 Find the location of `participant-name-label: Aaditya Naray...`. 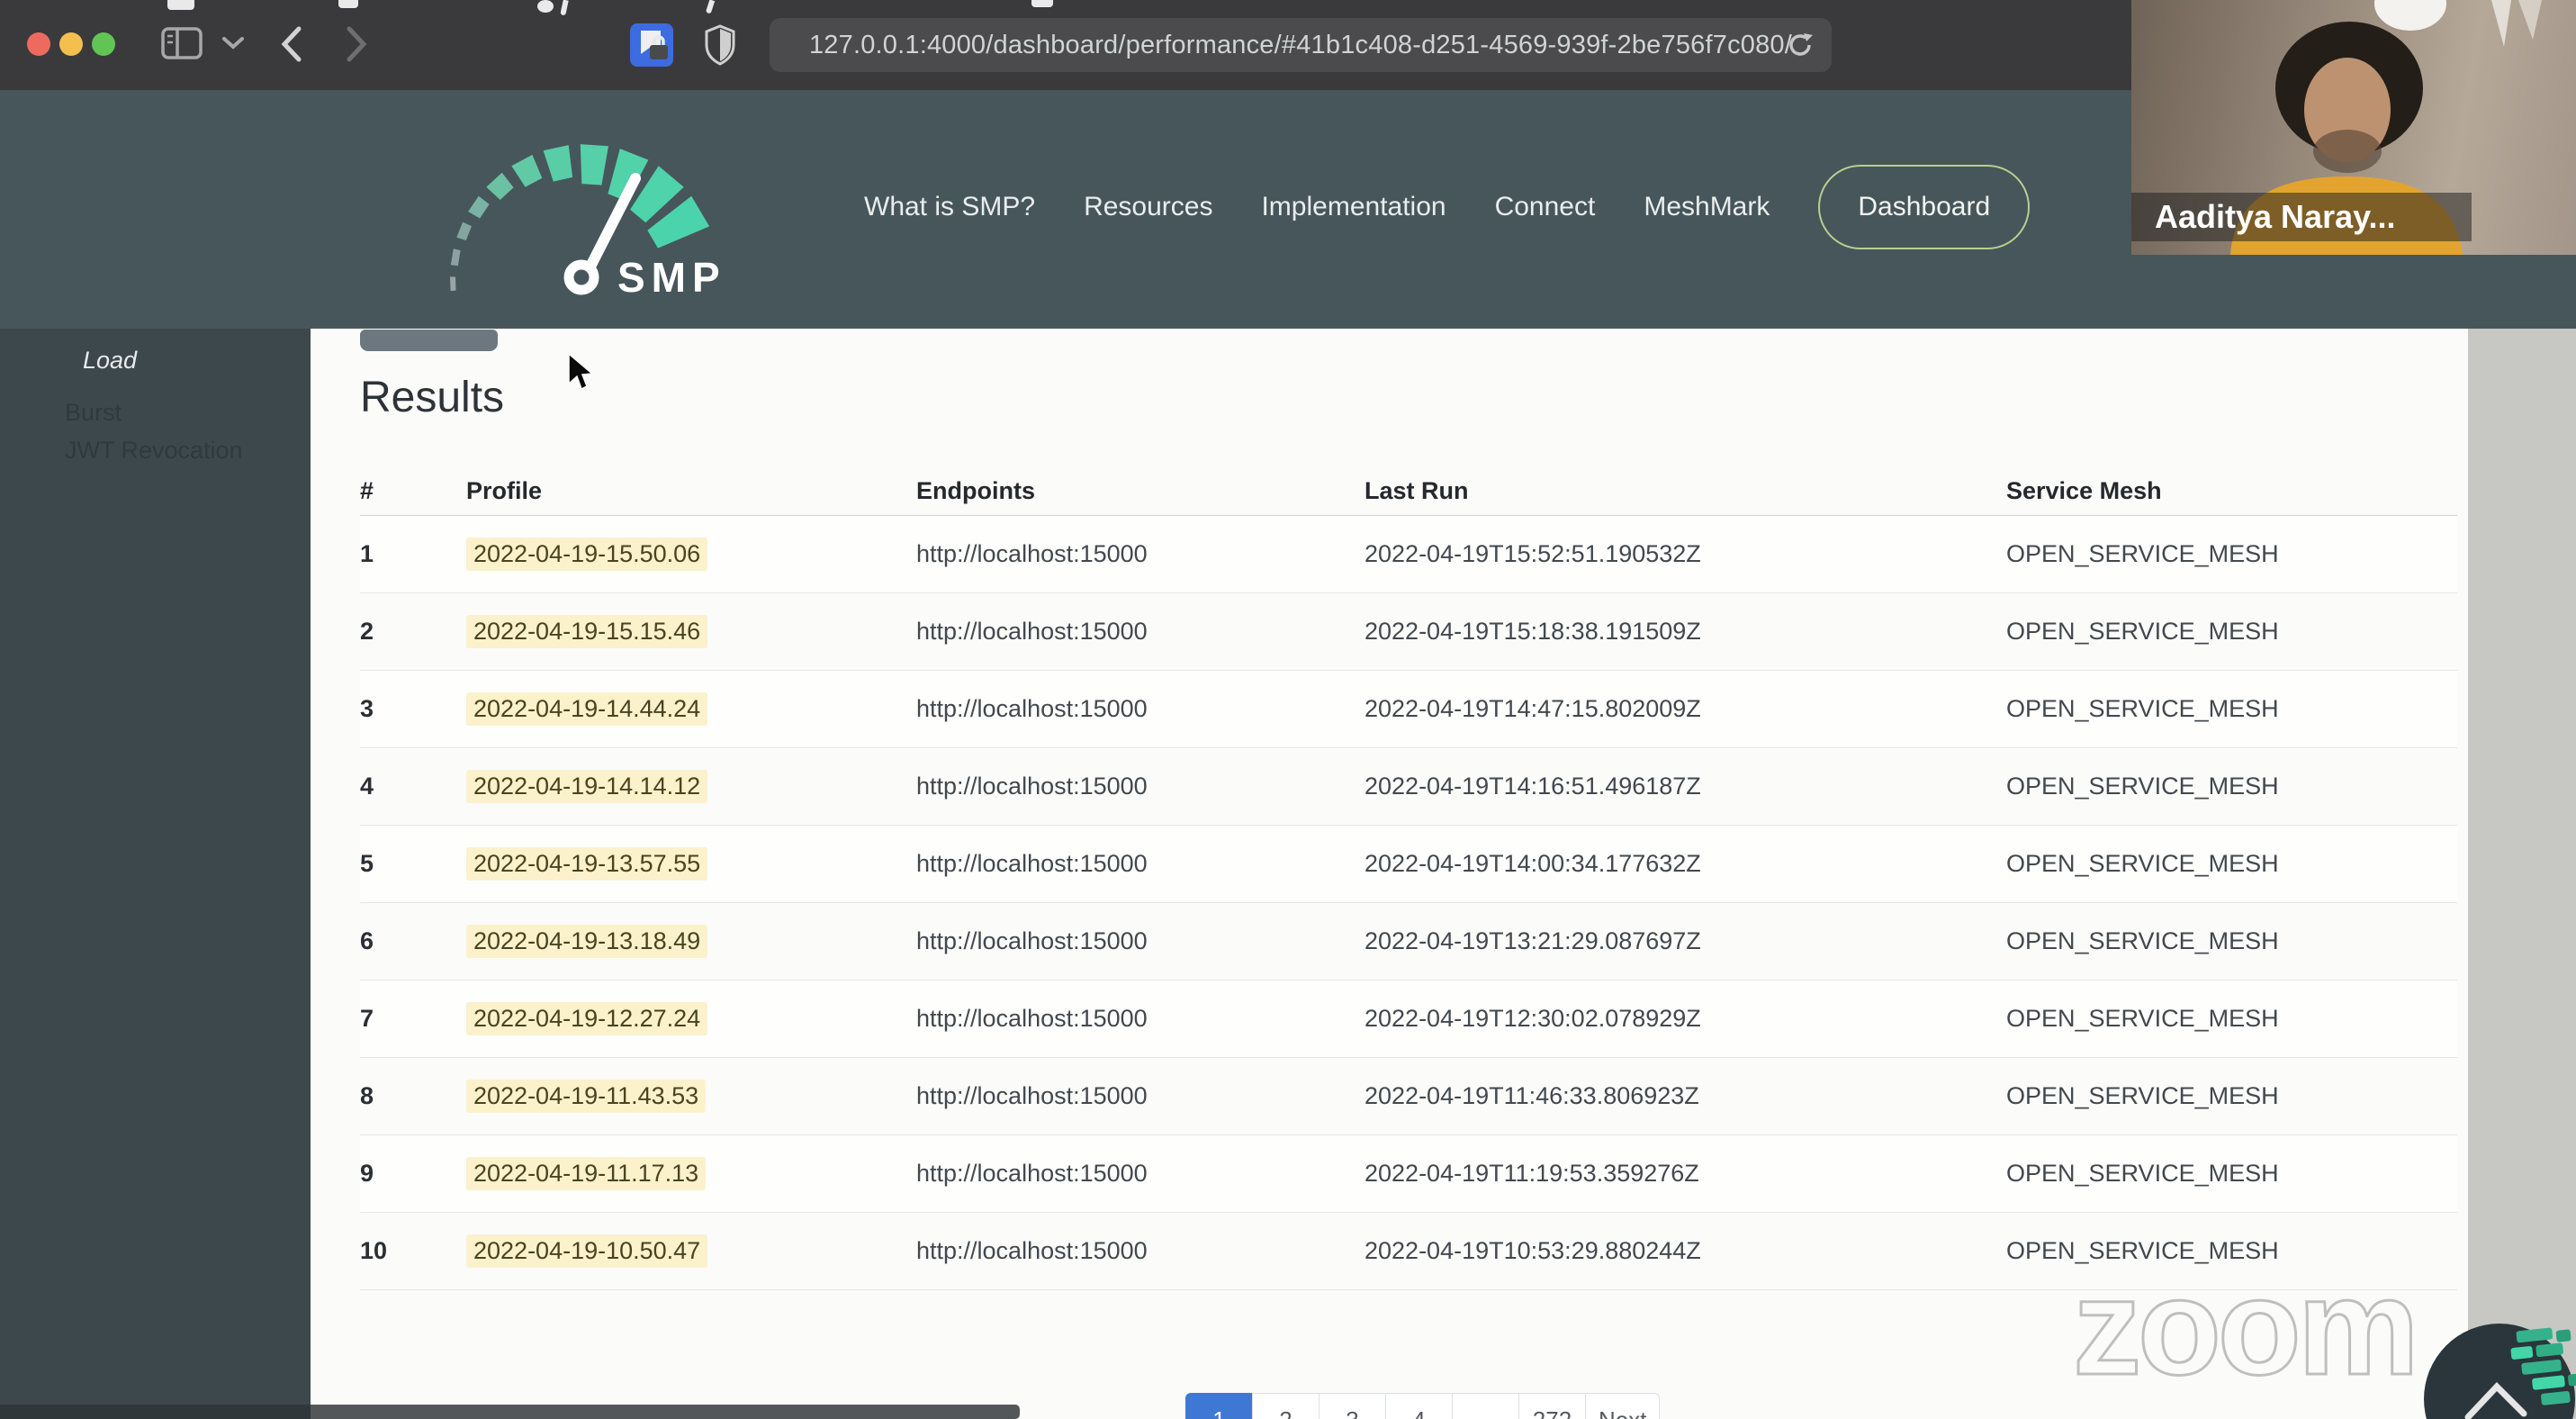

participant-name-label: Aaditya Naray... is located at coordinates (2301, 217).